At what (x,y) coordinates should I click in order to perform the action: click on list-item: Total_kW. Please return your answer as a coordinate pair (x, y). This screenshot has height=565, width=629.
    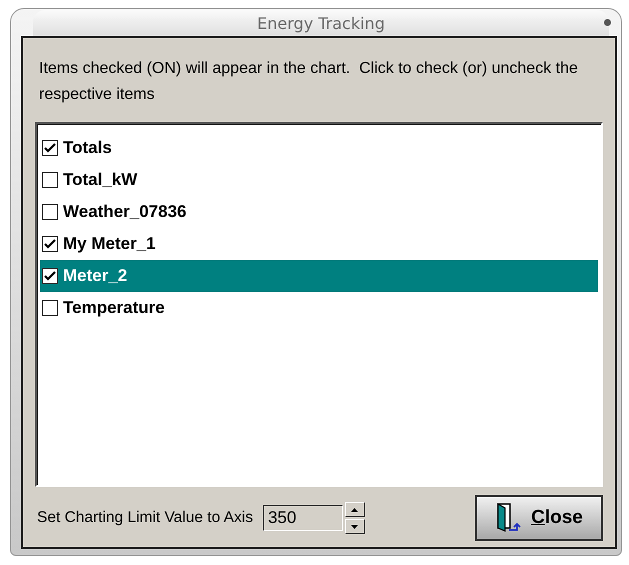
    Looking at the image, I should click on (319, 180).